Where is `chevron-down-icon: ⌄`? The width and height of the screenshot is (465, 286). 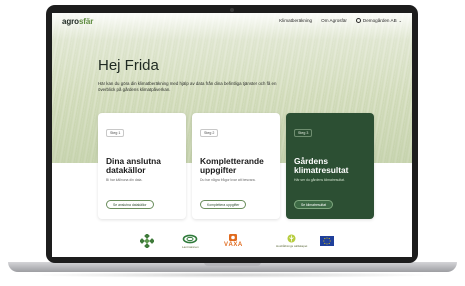
chevron-down-icon: ⌄ is located at coordinates (400, 20).